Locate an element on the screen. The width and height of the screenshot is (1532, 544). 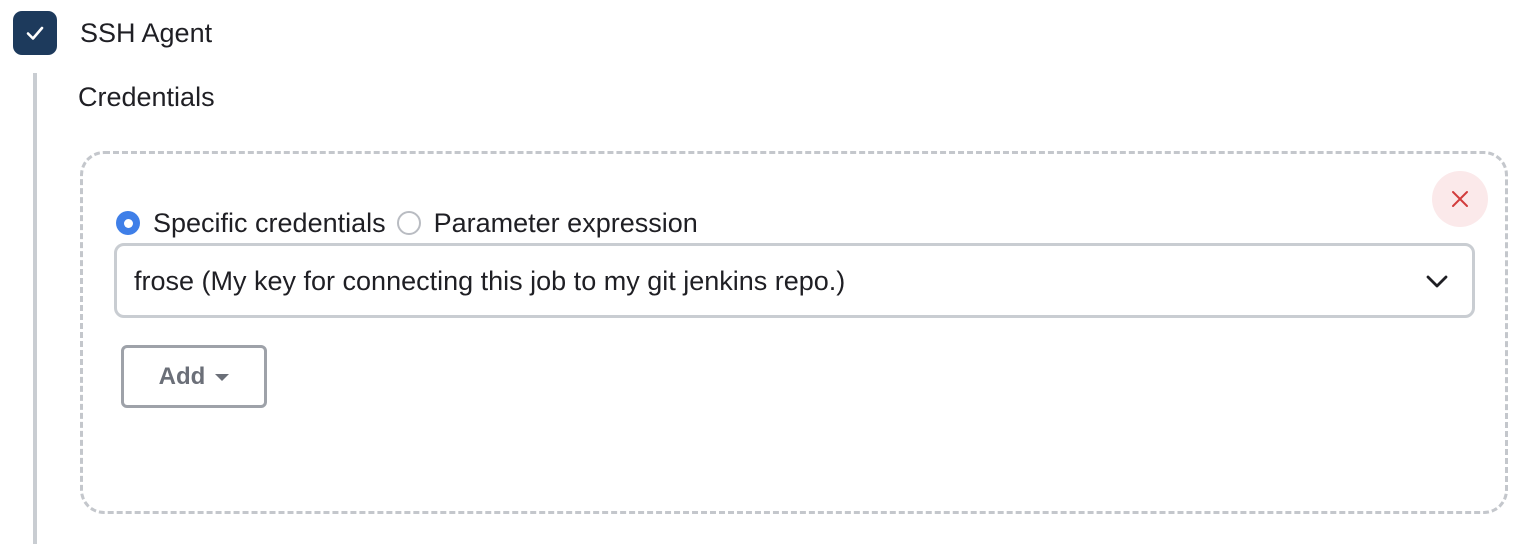
check-icon is located at coordinates (35, 33).